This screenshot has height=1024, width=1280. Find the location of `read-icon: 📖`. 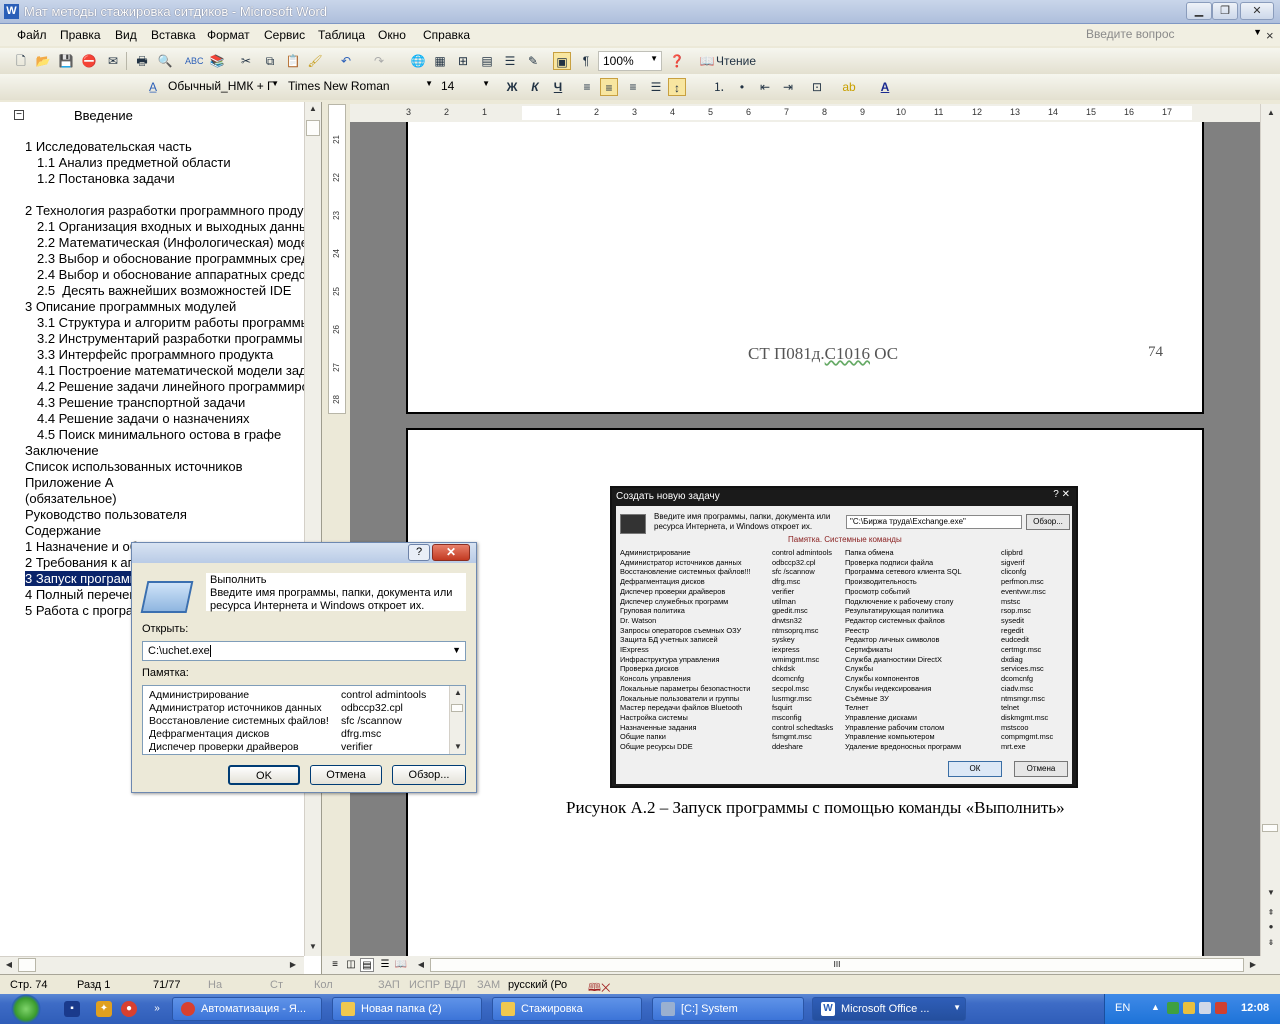

read-icon: 📖 is located at coordinates (707, 61).